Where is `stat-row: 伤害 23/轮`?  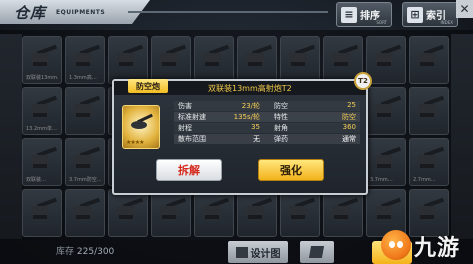
stat-row: 伤害 23/轮 is located at coordinates (219, 106).